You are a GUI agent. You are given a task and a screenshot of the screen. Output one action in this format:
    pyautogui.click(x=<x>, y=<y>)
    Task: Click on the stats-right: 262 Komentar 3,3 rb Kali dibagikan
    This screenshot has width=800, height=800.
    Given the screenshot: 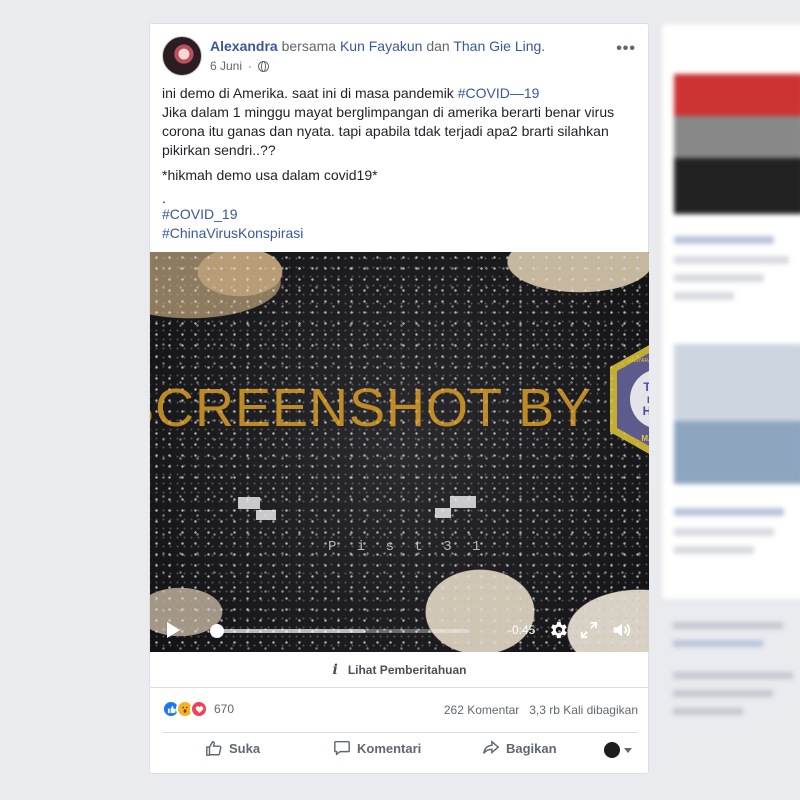 What is the action you would take?
    pyautogui.click(x=541, y=710)
    